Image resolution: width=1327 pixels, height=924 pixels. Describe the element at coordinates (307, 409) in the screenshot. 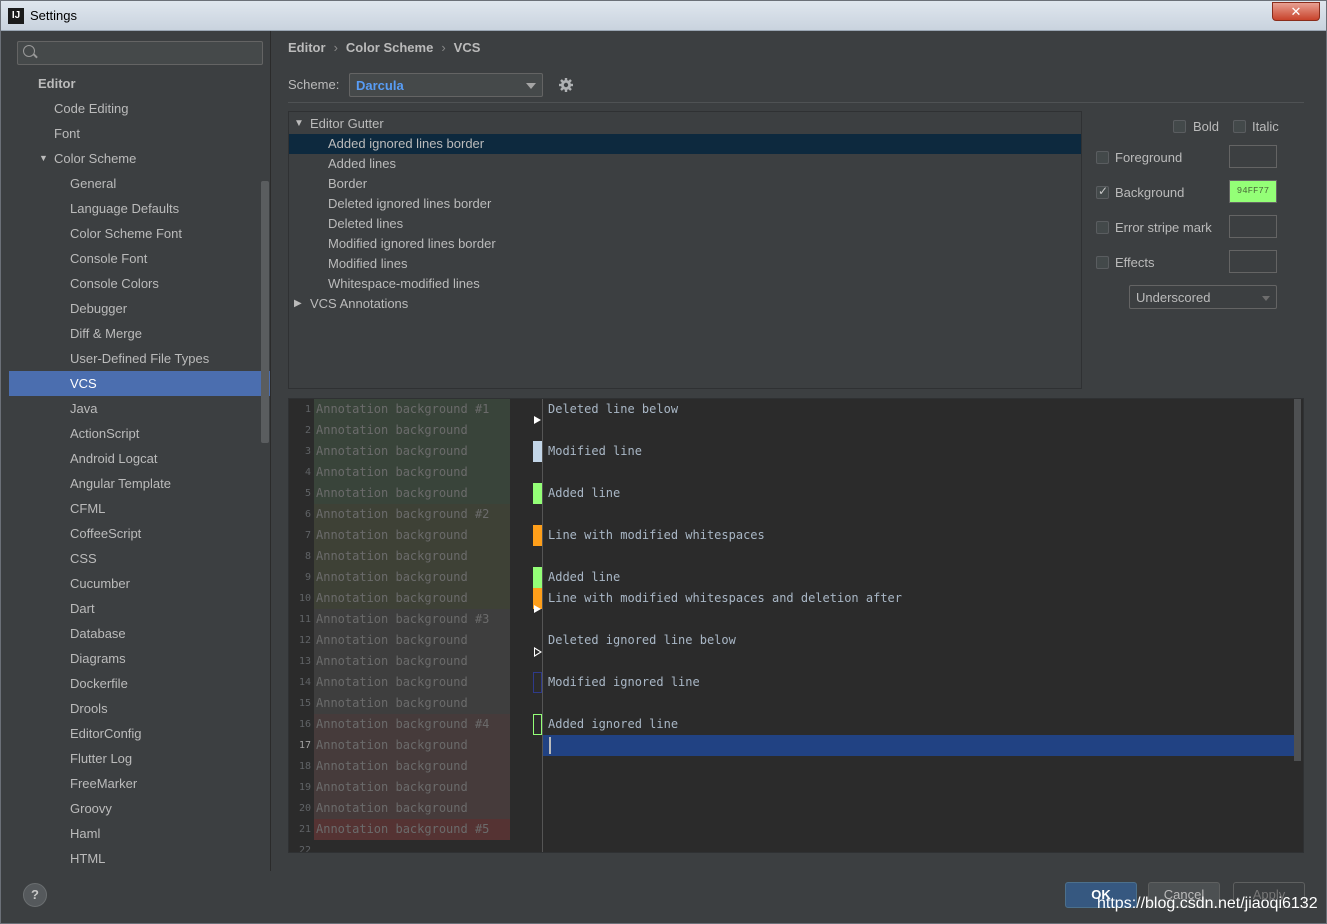

I see `line-number: 1` at that location.